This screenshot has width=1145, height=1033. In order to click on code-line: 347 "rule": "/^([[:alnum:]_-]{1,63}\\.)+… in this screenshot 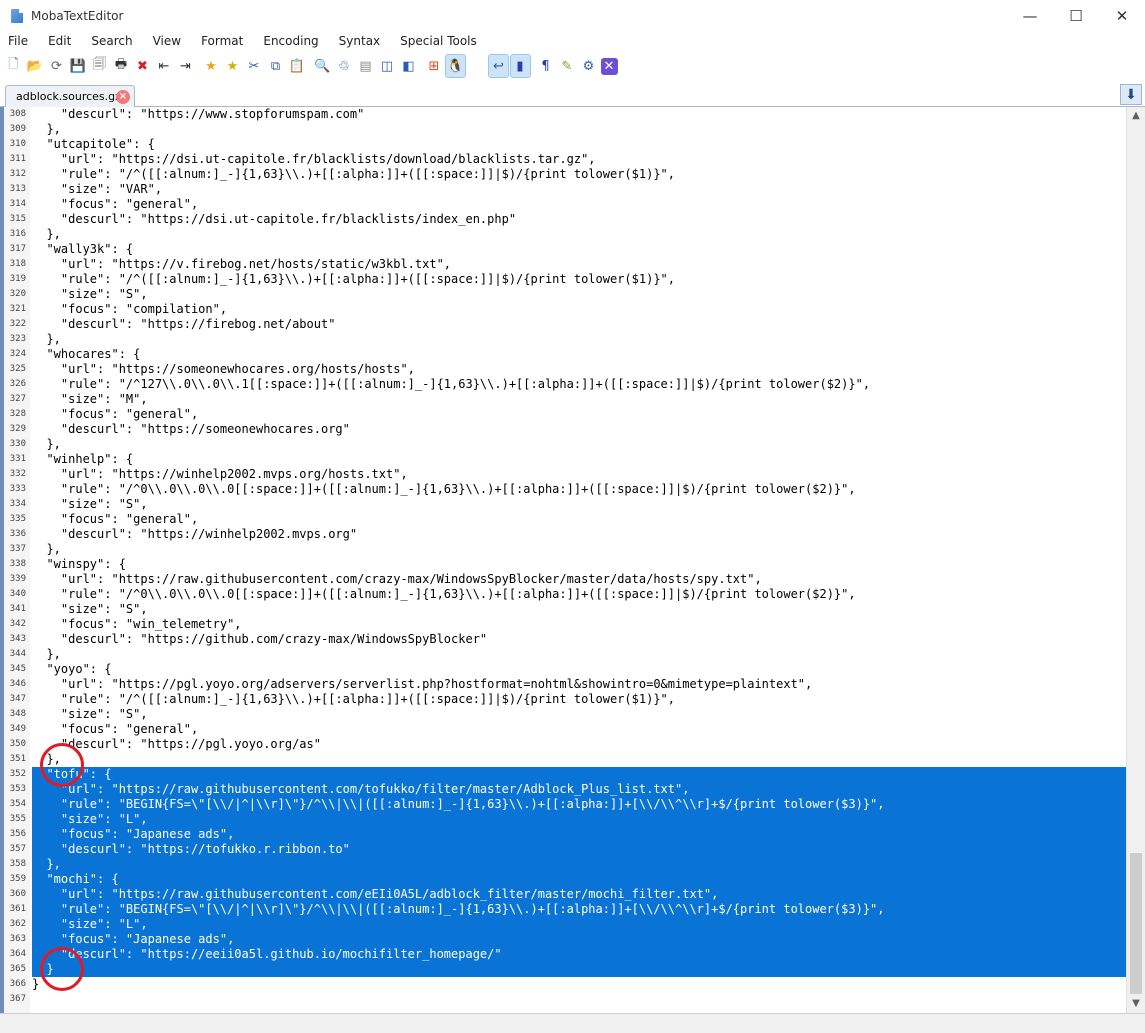, I will do `click(565, 699)`.